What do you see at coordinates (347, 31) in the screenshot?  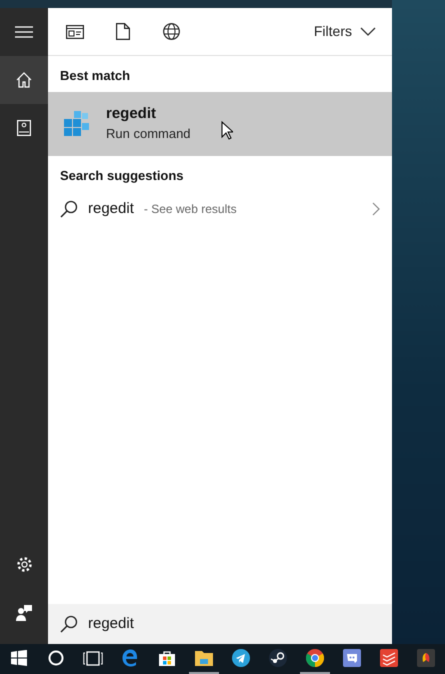 I see `filters-button: Filters` at bounding box center [347, 31].